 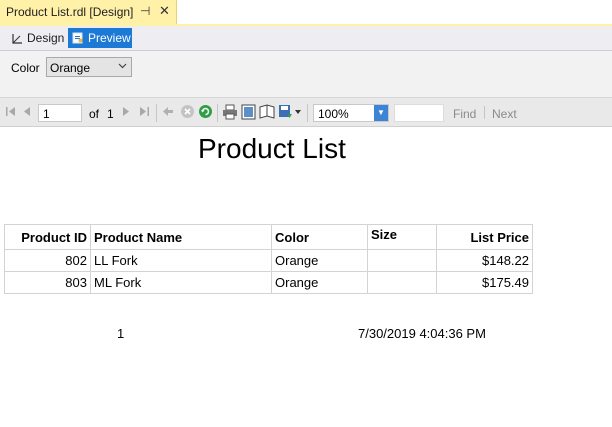 What do you see at coordinates (230, 112) in the screenshot?
I see `print-icon` at bounding box center [230, 112].